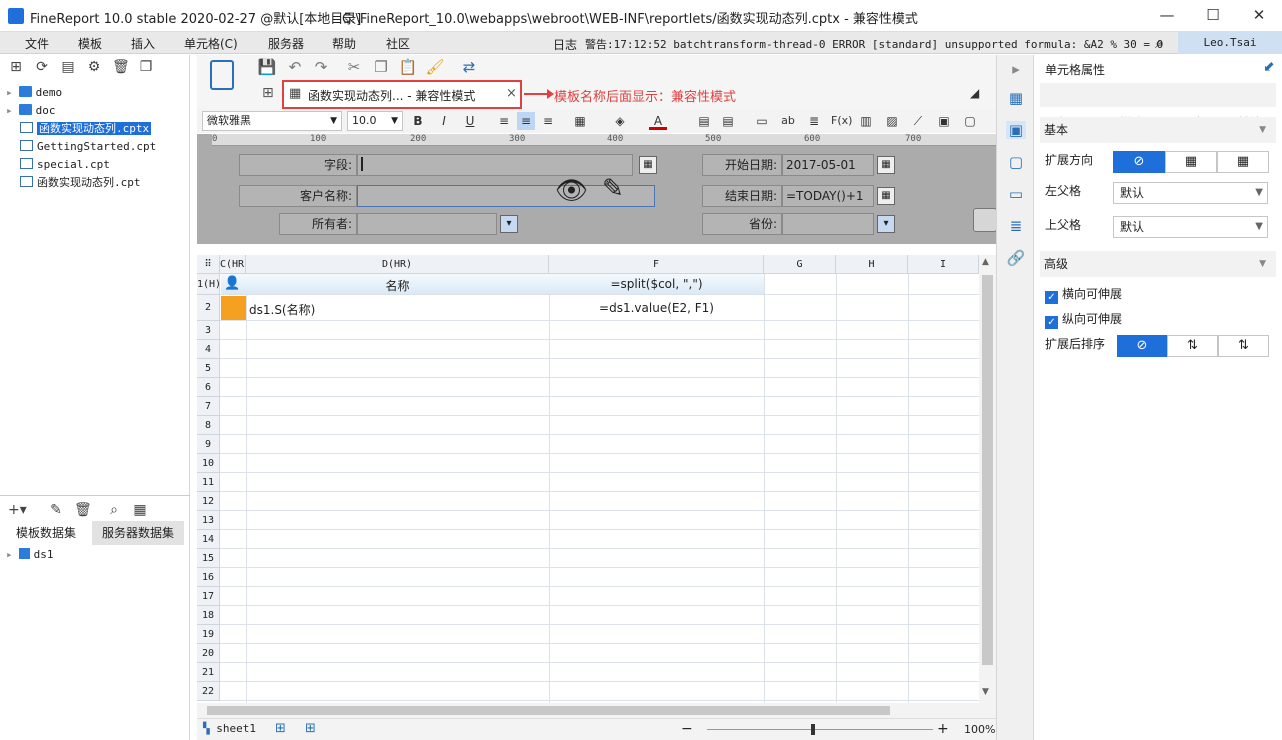 This screenshot has height=740, width=1282. I want to click on menu-server: 服务器, so click(286, 43).